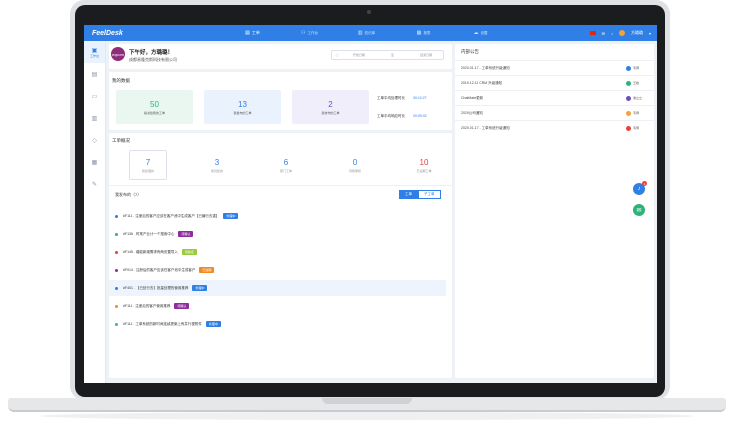 The height and width of the screenshot is (430, 734). I want to click on greeting-text: 下午好，方璐璐！, so click(151, 53).